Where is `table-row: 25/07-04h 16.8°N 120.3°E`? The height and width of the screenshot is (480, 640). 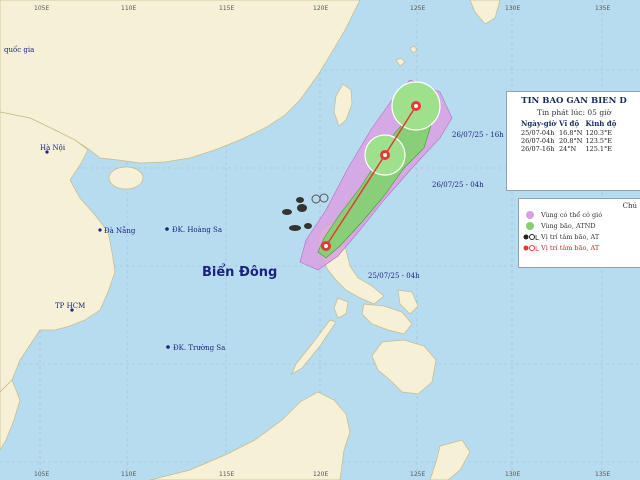 table-row: 25/07-04h 16.8°N 120.3°E is located at coordinates (567, 133).